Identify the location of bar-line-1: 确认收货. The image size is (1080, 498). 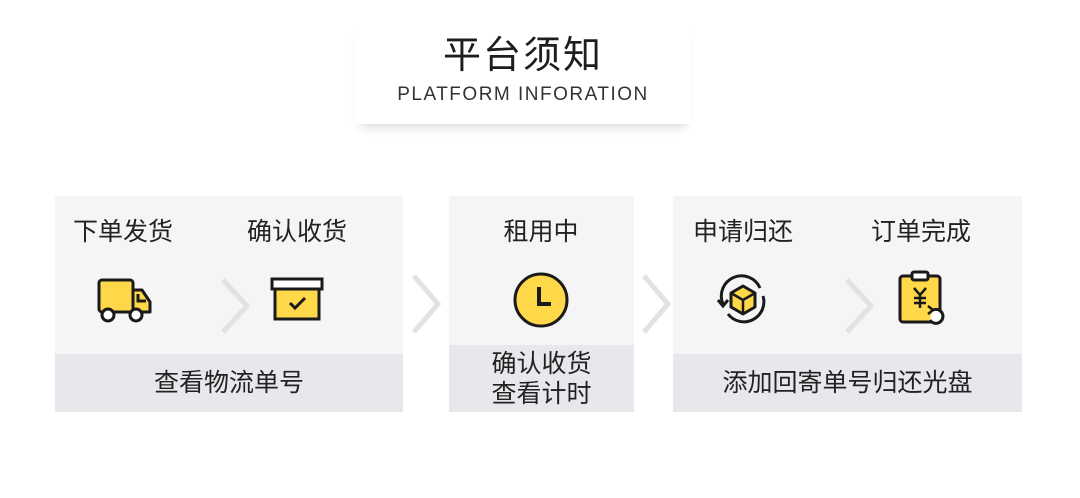
(541, 363).